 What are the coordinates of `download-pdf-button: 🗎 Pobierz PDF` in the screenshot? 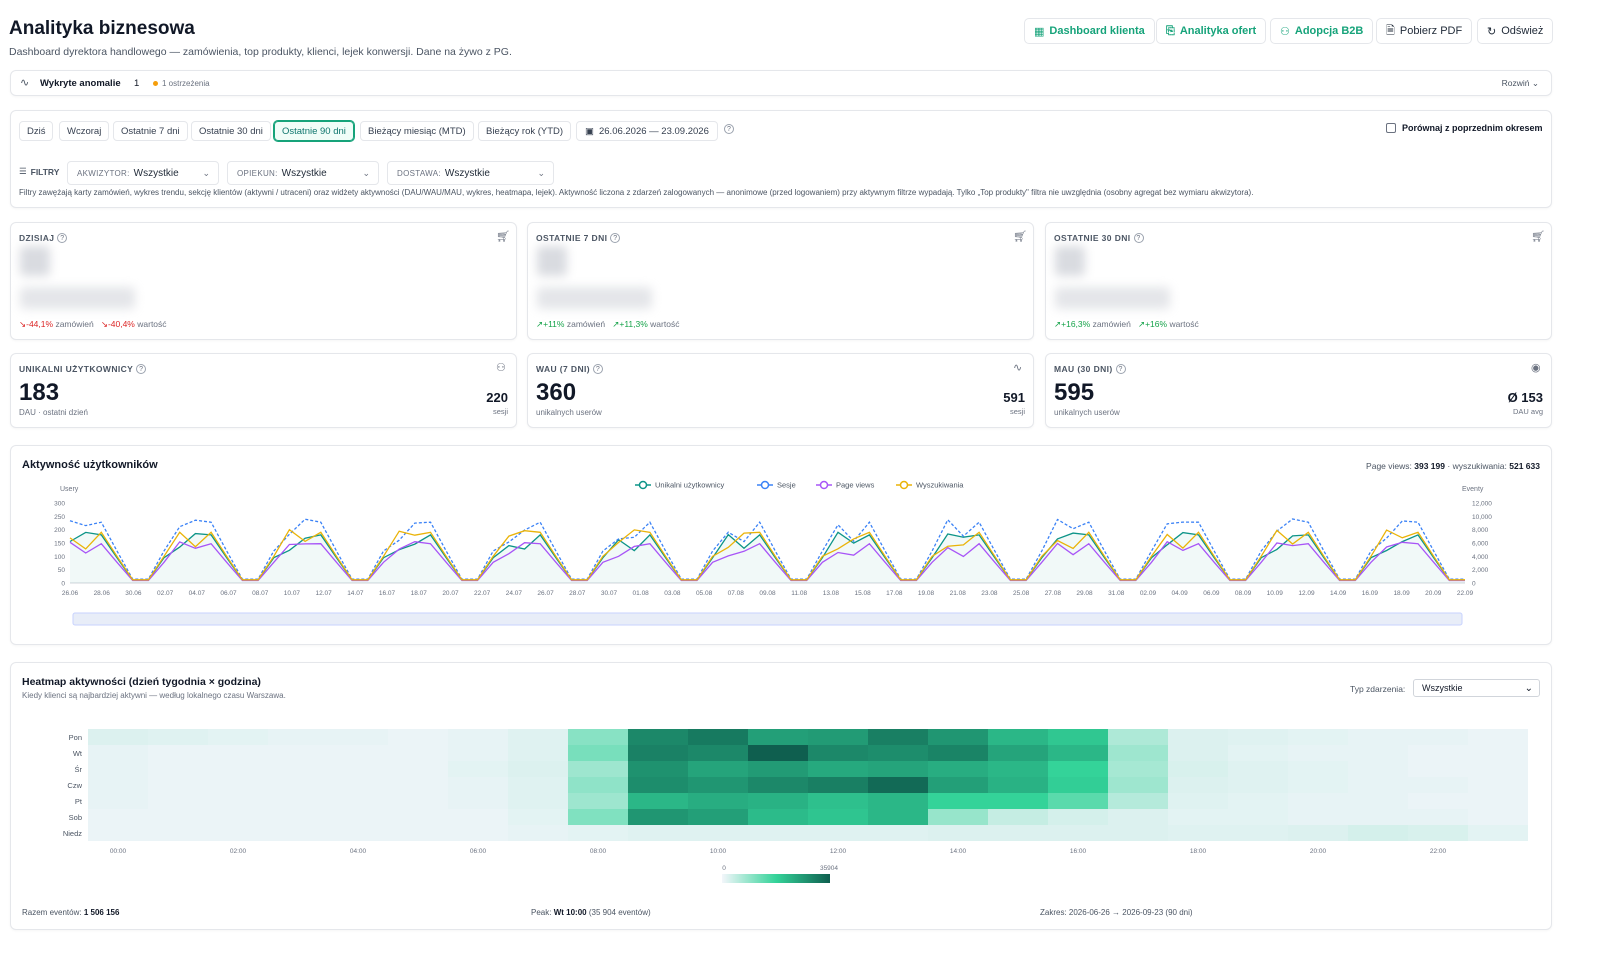 It's located at (1424, 31).